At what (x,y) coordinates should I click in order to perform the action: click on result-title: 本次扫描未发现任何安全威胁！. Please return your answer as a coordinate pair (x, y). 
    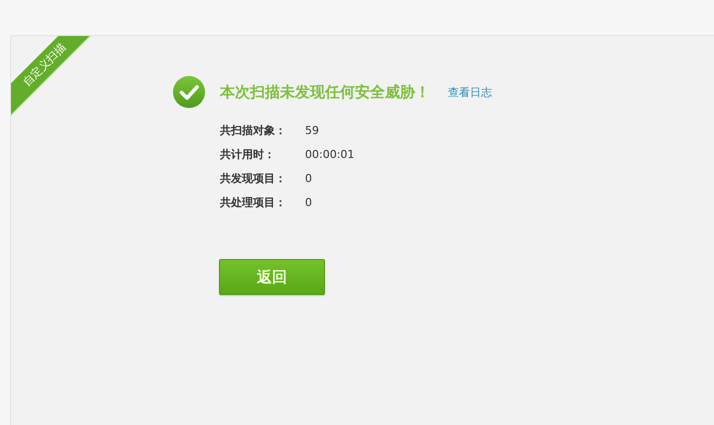
    Looking at the image, I should click on (325, 92).